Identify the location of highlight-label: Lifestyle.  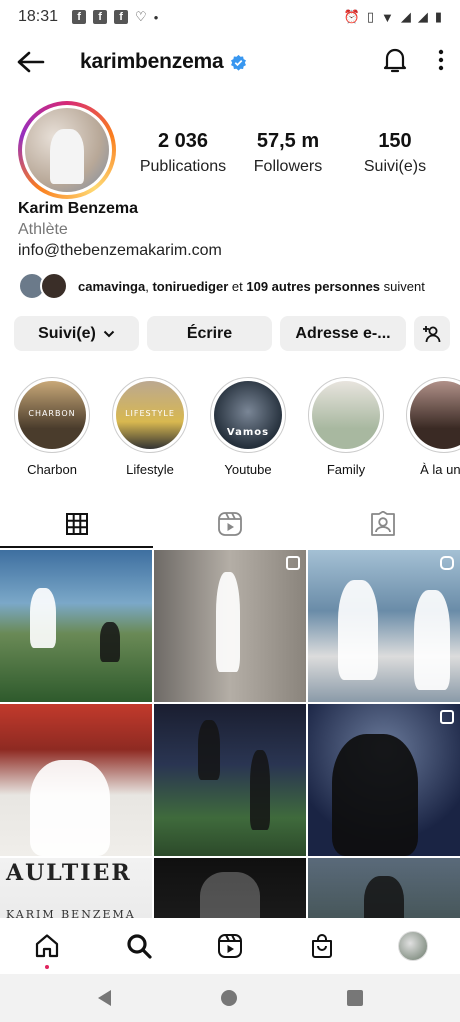
(150, 469).